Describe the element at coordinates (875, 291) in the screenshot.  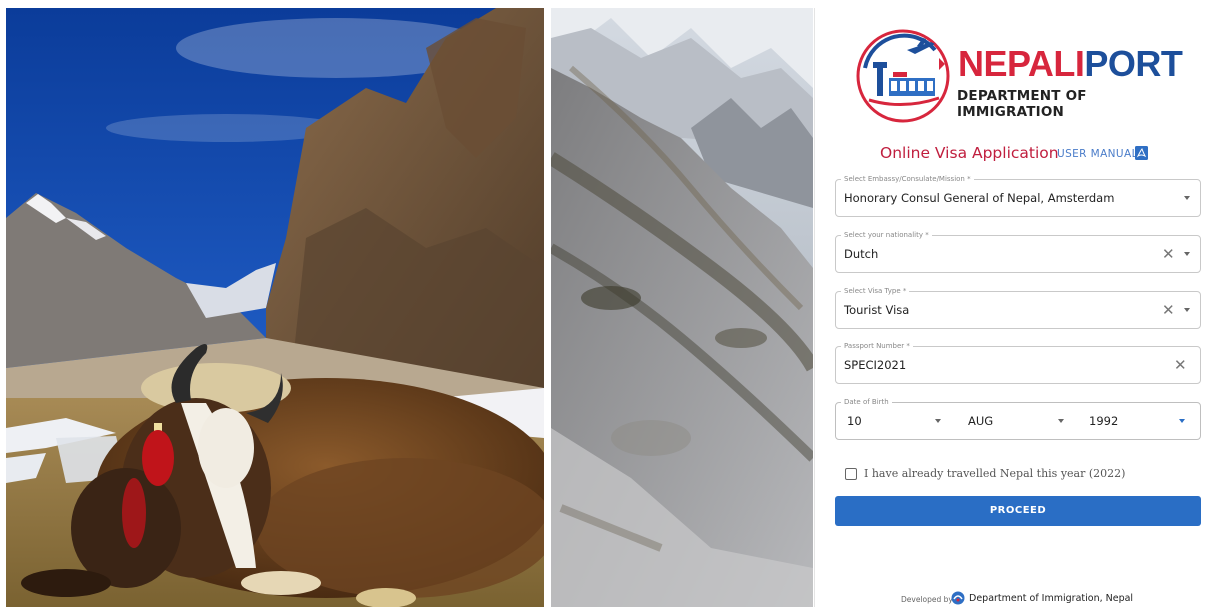
I see `visa-type-label: Select Visa Type *` at that location.